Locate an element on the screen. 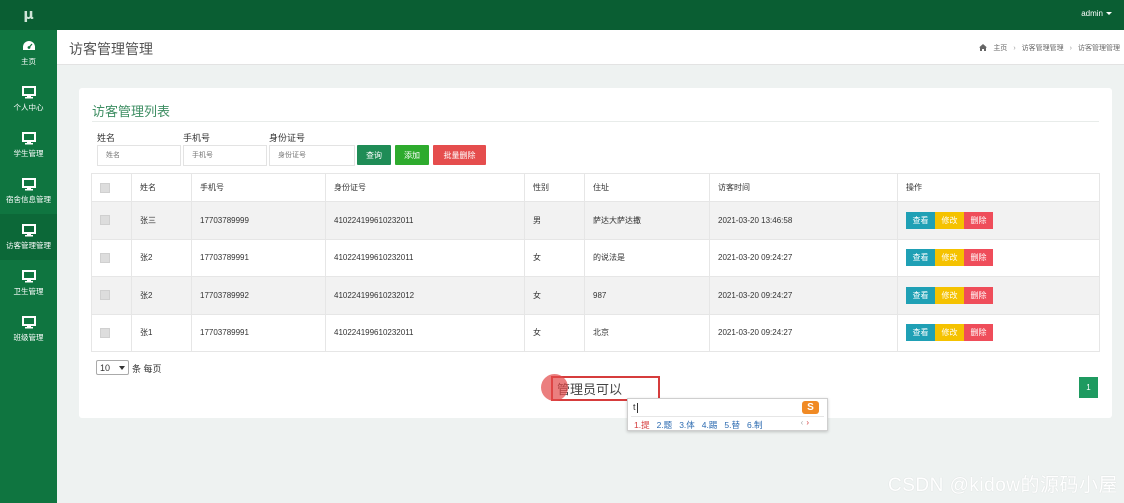  home-icon is located at coordinates (983, 48).